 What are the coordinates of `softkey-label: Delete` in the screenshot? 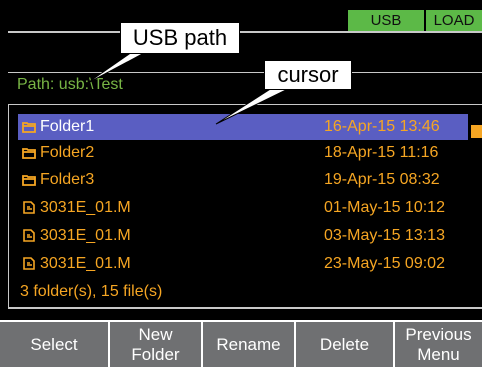 It's located at (344, 344).